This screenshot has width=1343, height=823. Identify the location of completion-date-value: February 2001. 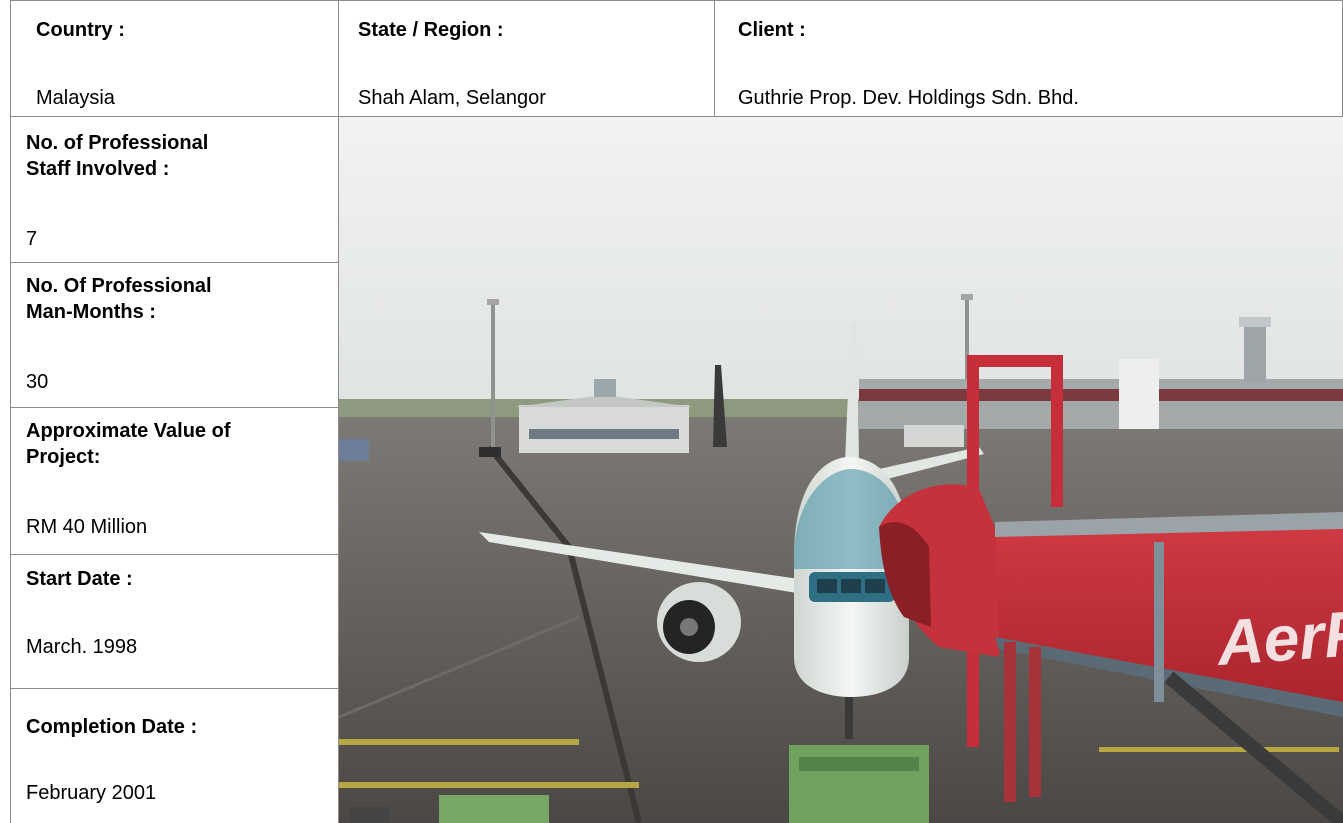
(91, 793).